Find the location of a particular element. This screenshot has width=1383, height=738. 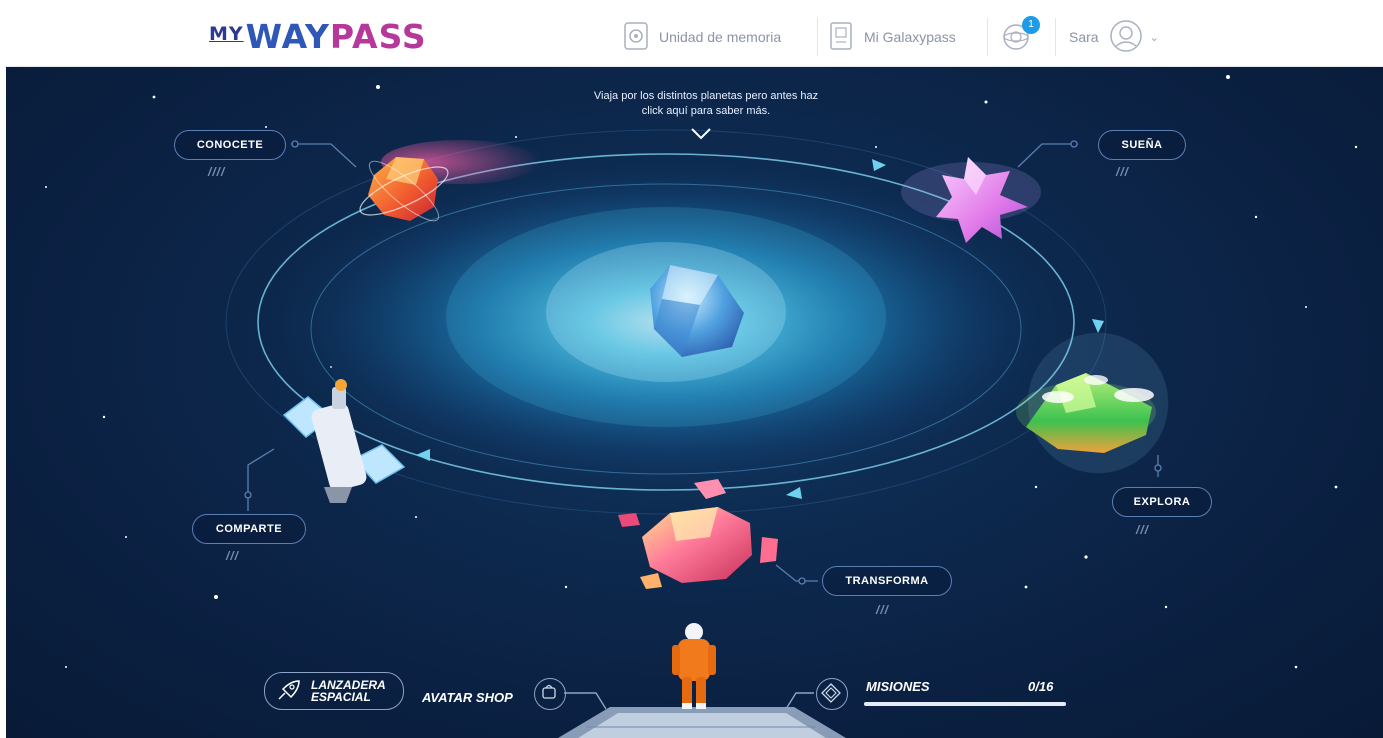

user-name: Sara is located at coordinates (1084, 37).